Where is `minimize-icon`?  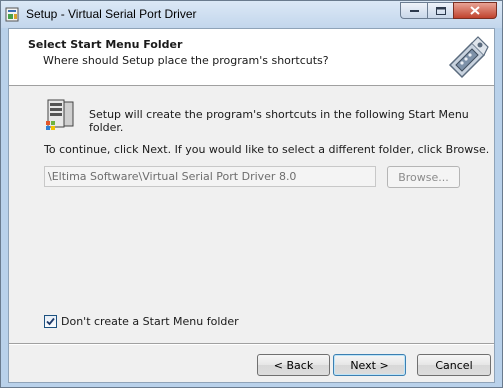 minimize-icon is located at coordinates (414, 10).